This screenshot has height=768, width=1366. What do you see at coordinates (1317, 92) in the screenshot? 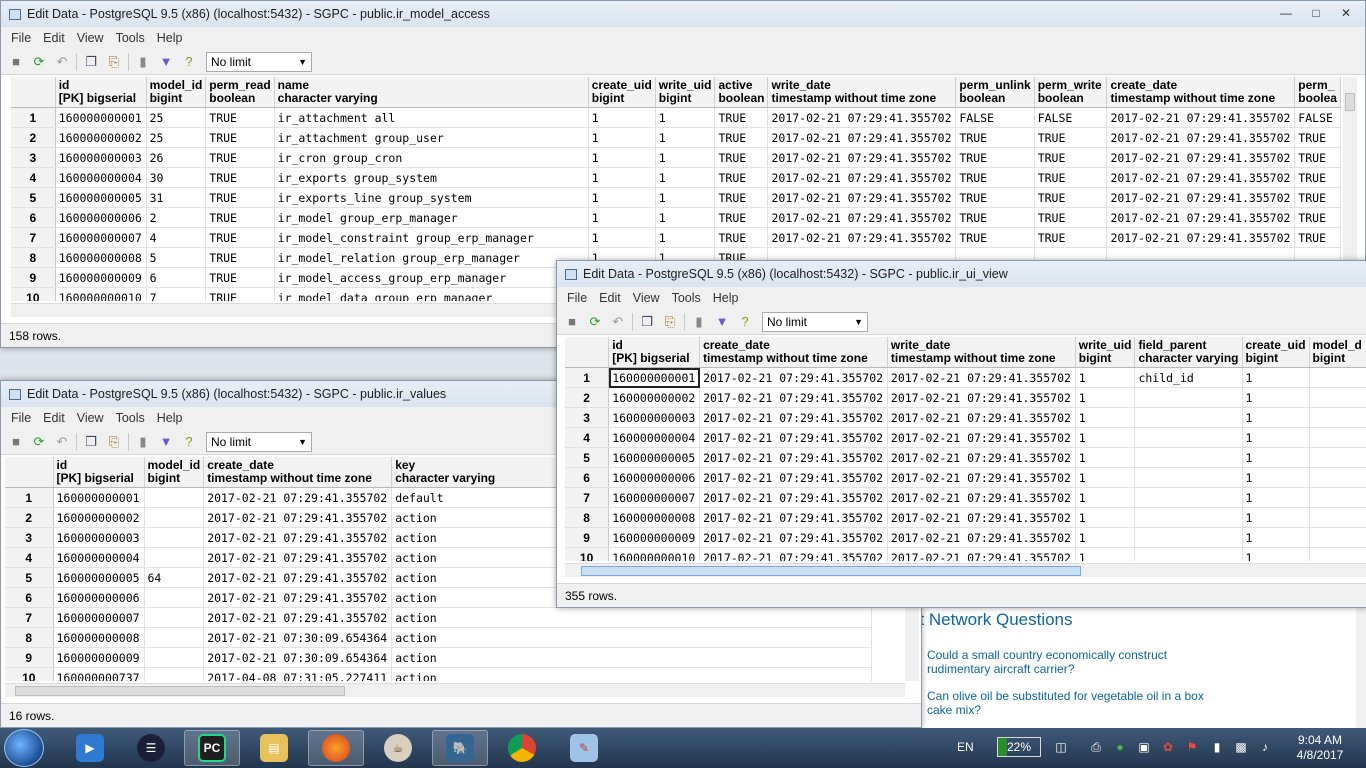
I see `column-header: perm_ boolea` at bounding box center [1317, 92].